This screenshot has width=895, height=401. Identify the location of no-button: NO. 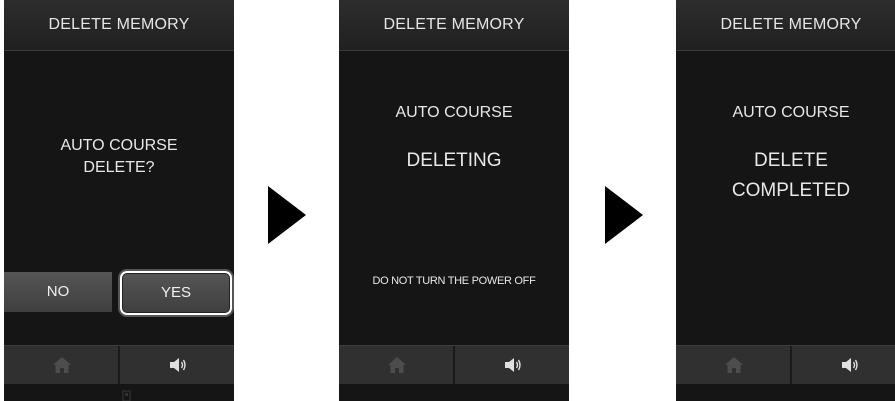
(58, 292).